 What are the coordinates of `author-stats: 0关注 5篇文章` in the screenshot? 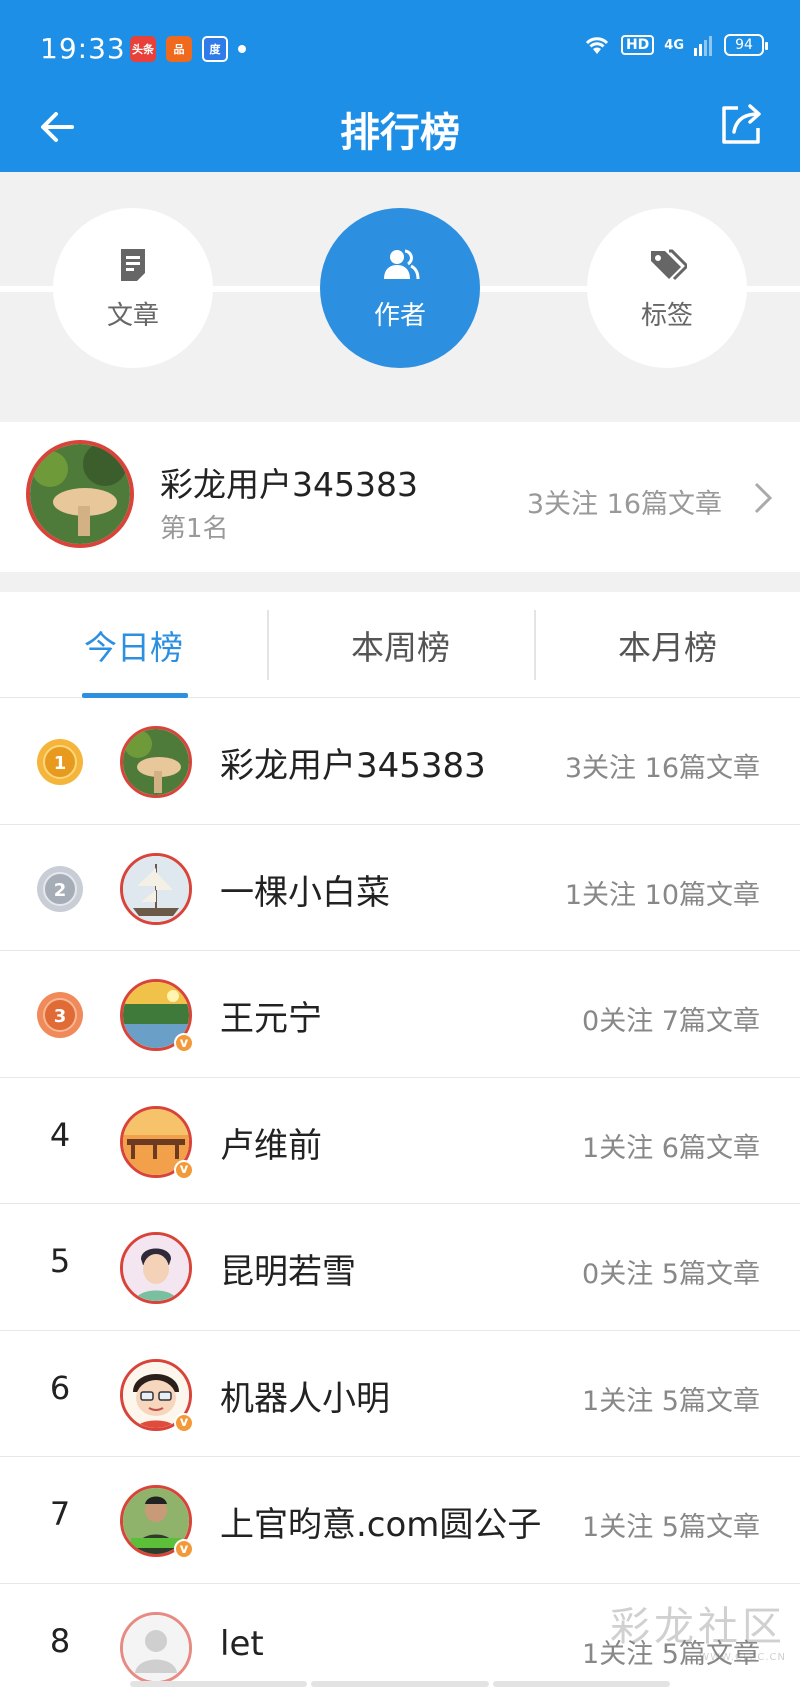 It's located at (671, 1274).